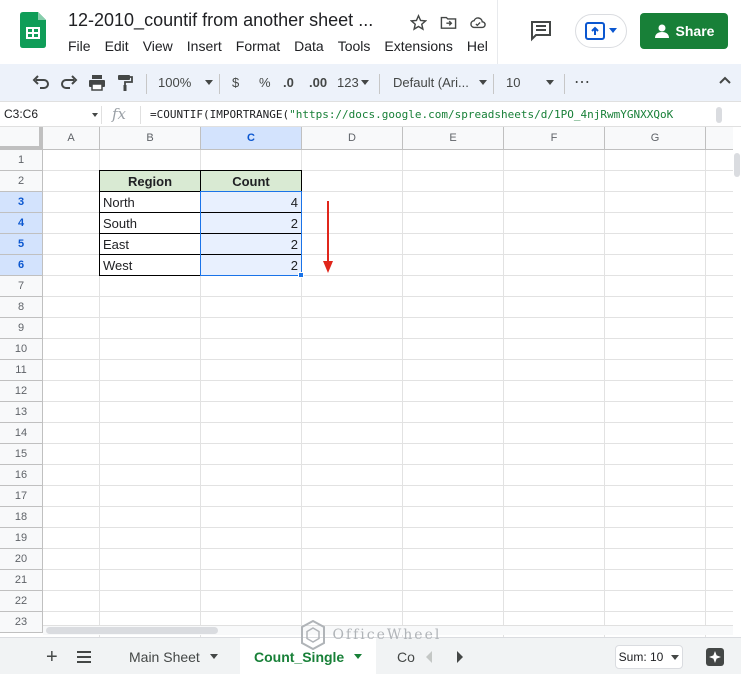  What do you see at coordinates (150, 265) in the screenshot?
I see `region-cell: West` at bounding box center [150, 265].